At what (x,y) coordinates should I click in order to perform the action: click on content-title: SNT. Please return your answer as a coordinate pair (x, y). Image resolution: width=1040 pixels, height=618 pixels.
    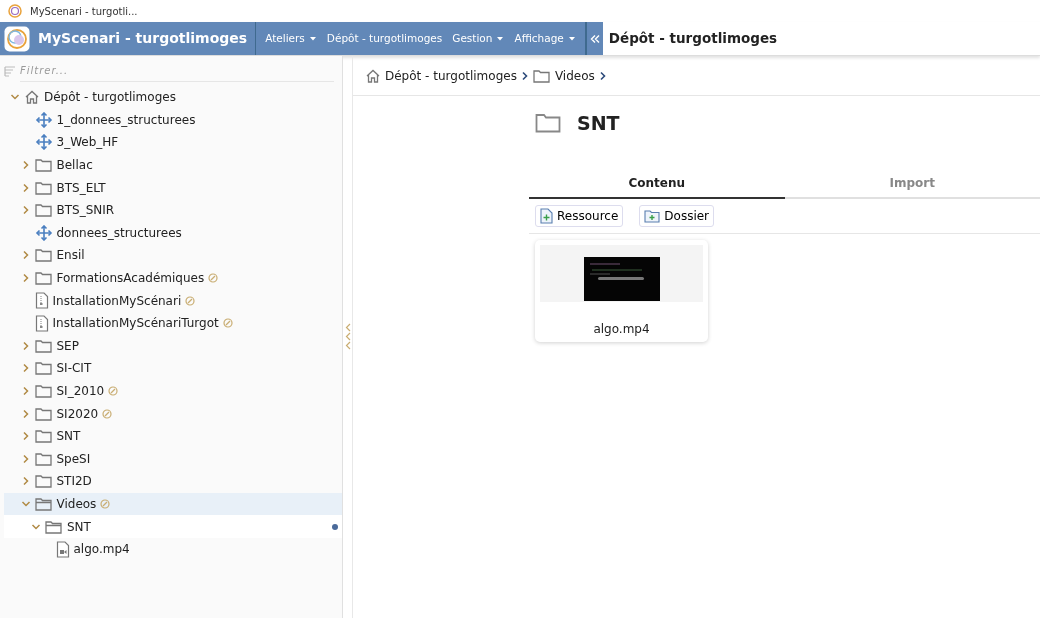
    Looking at the image, I should click on (598, 123).